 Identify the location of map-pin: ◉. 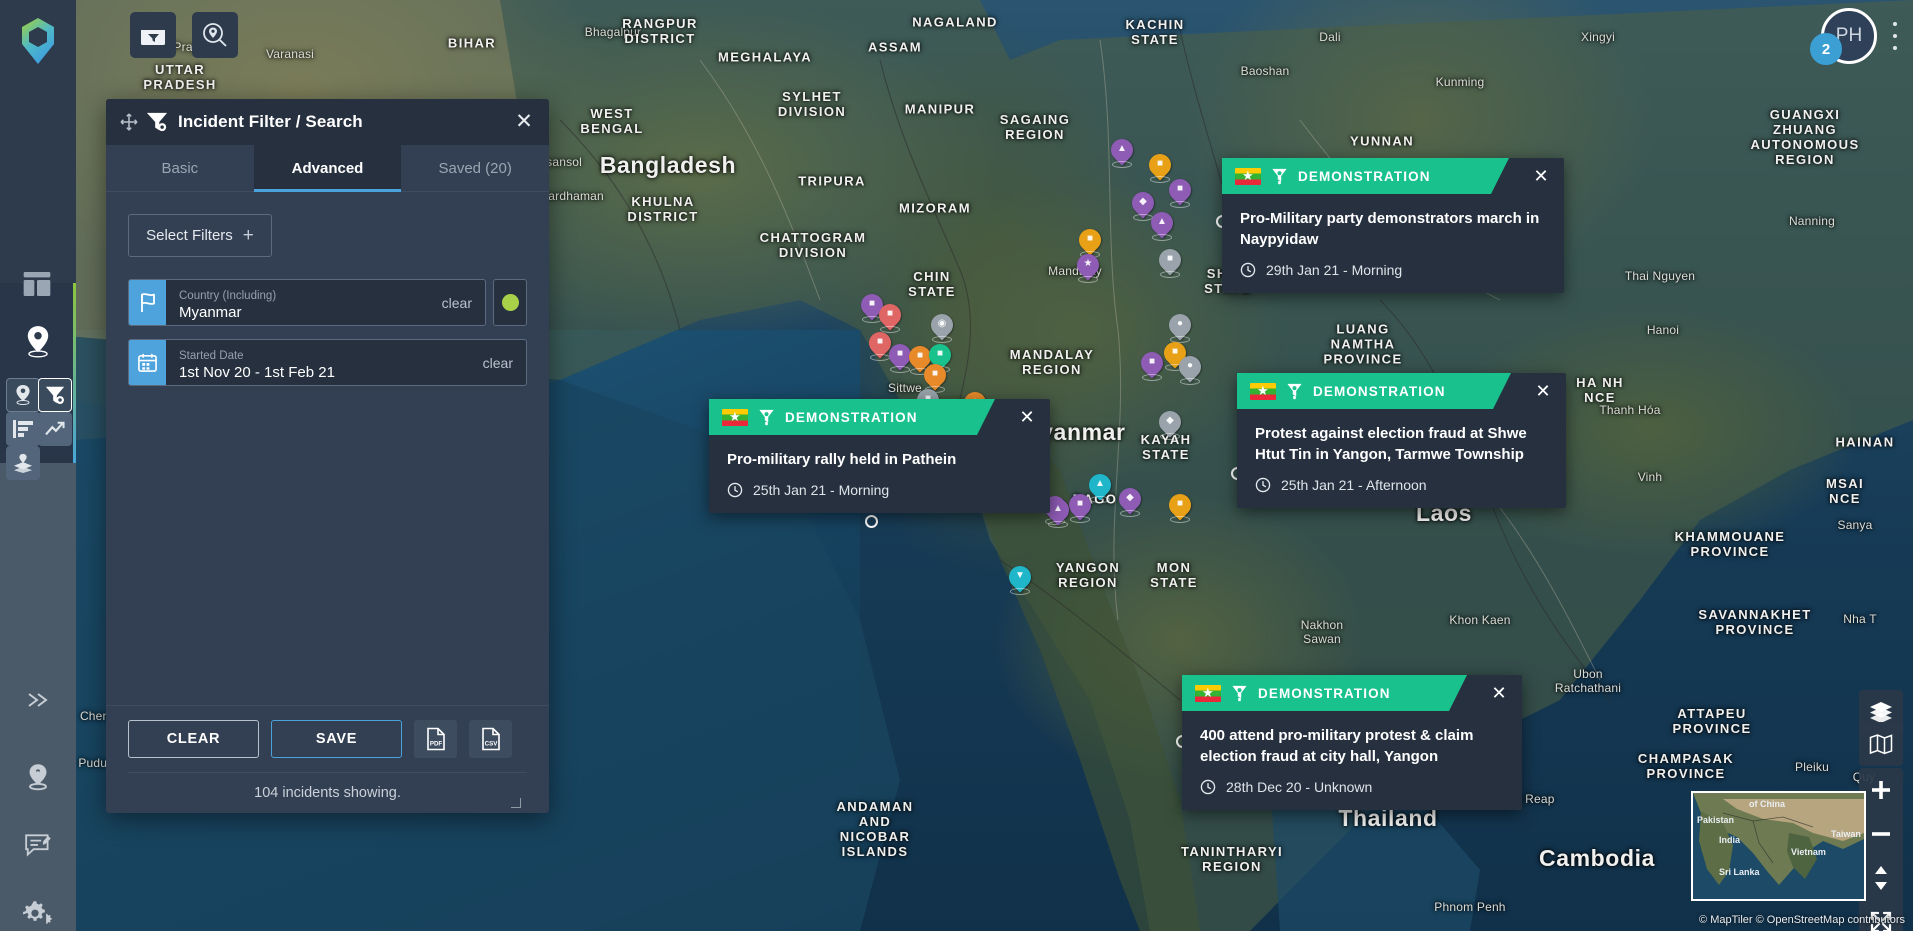
(942, 326).